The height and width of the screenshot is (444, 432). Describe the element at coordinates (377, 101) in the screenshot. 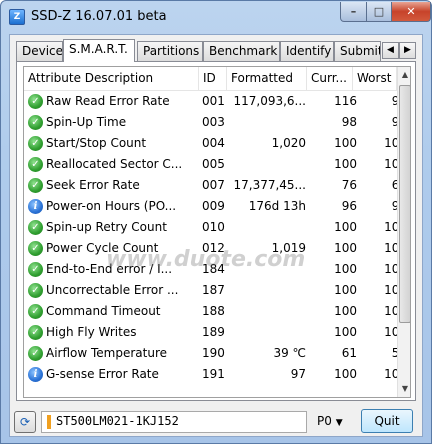

I see `attribute-worst: 99` at that location.